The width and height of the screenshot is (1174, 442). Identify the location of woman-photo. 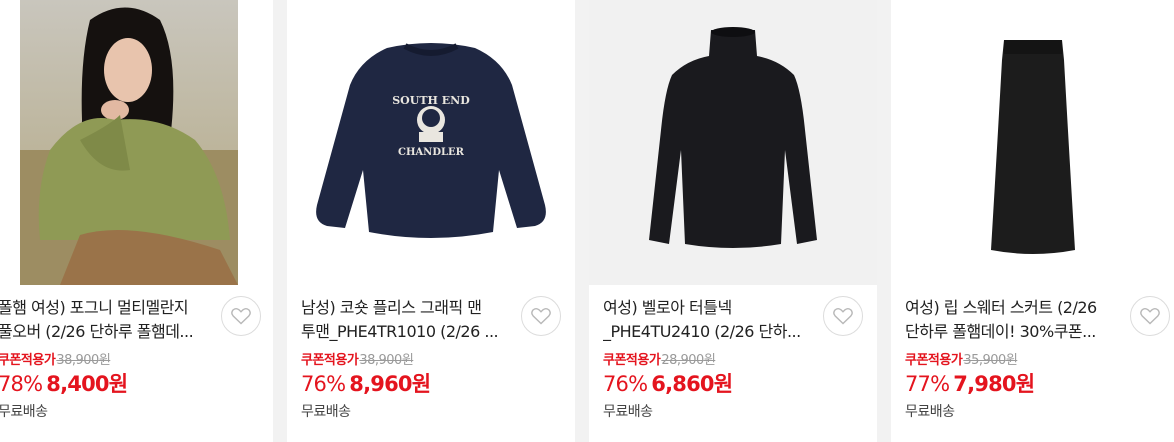
(129, 142).